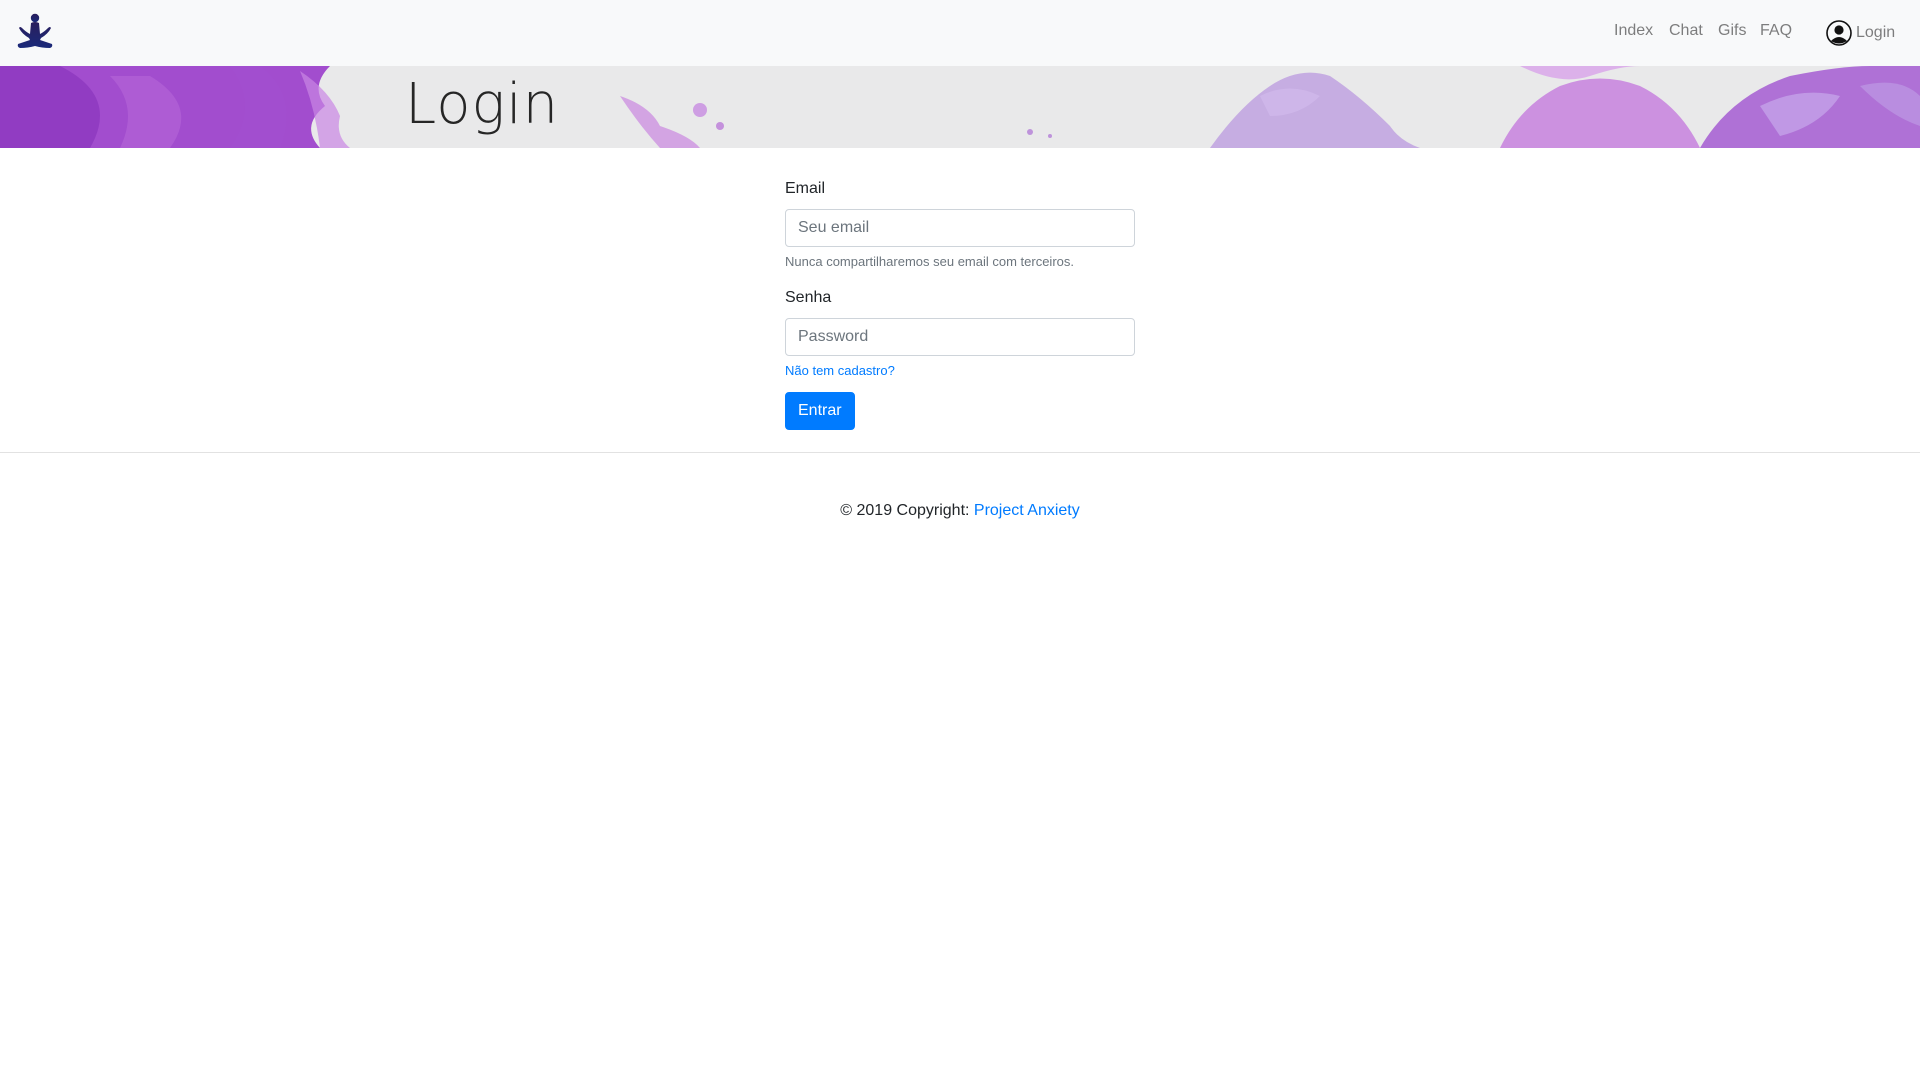 The width and height of the screenshot is (1920, 1080). I want to click on email-label: Email, so click(805, 188).